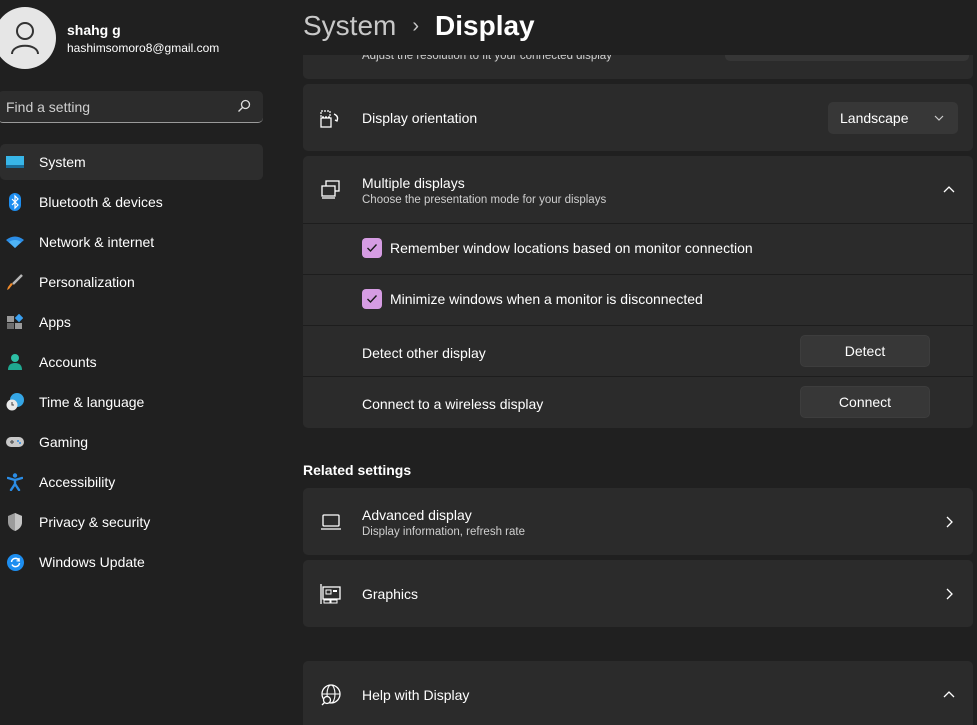  I want to click on globe-search-icon, so click(331, 695).